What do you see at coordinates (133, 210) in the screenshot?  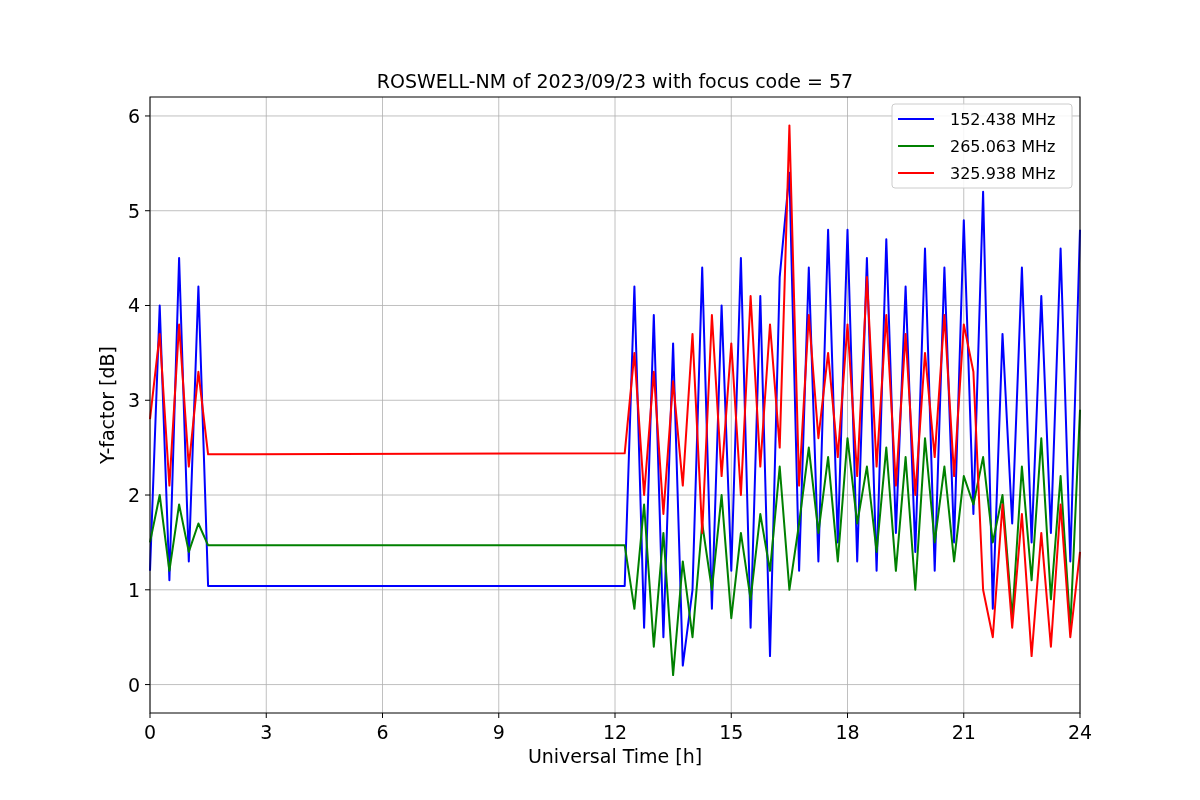 I see `tick-label: 5` at bounding box center [133, 210].